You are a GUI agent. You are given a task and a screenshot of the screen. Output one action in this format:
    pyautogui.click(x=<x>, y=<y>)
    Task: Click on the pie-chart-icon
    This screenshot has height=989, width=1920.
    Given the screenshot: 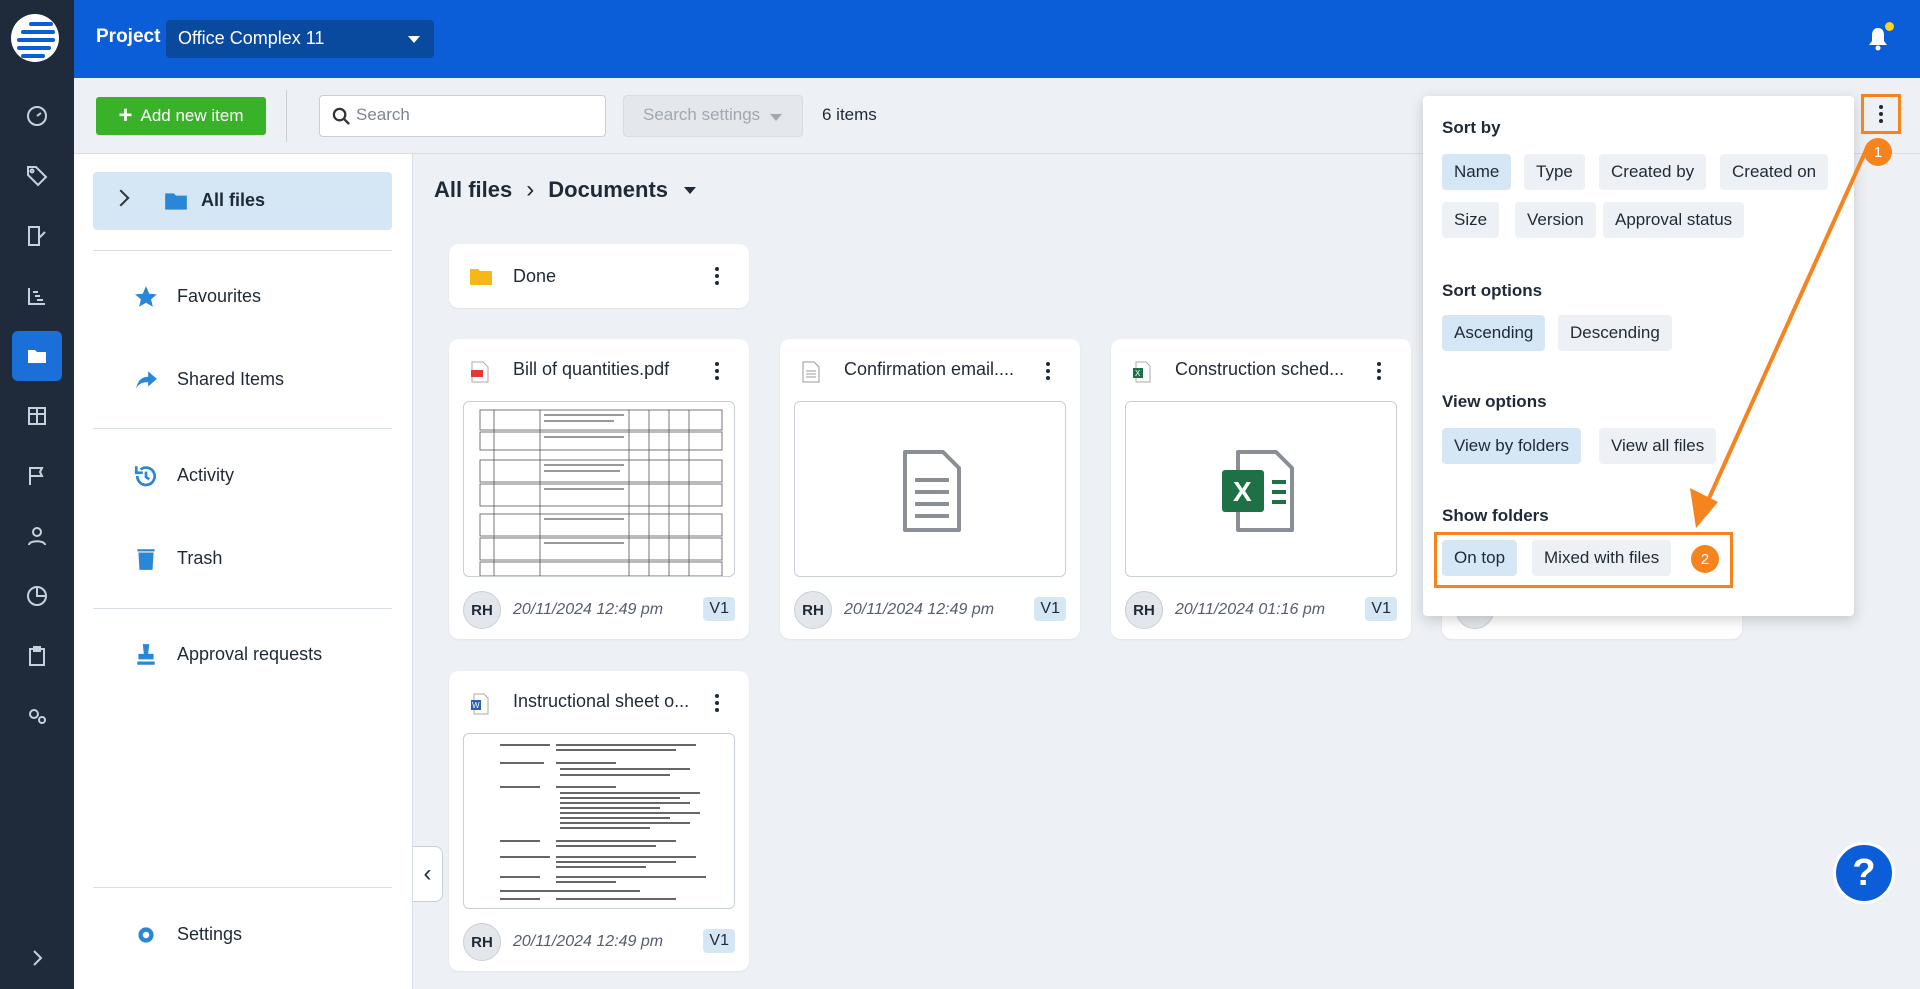 What is the action you would take?
    pyautogui.click(x=37, y=596)
    